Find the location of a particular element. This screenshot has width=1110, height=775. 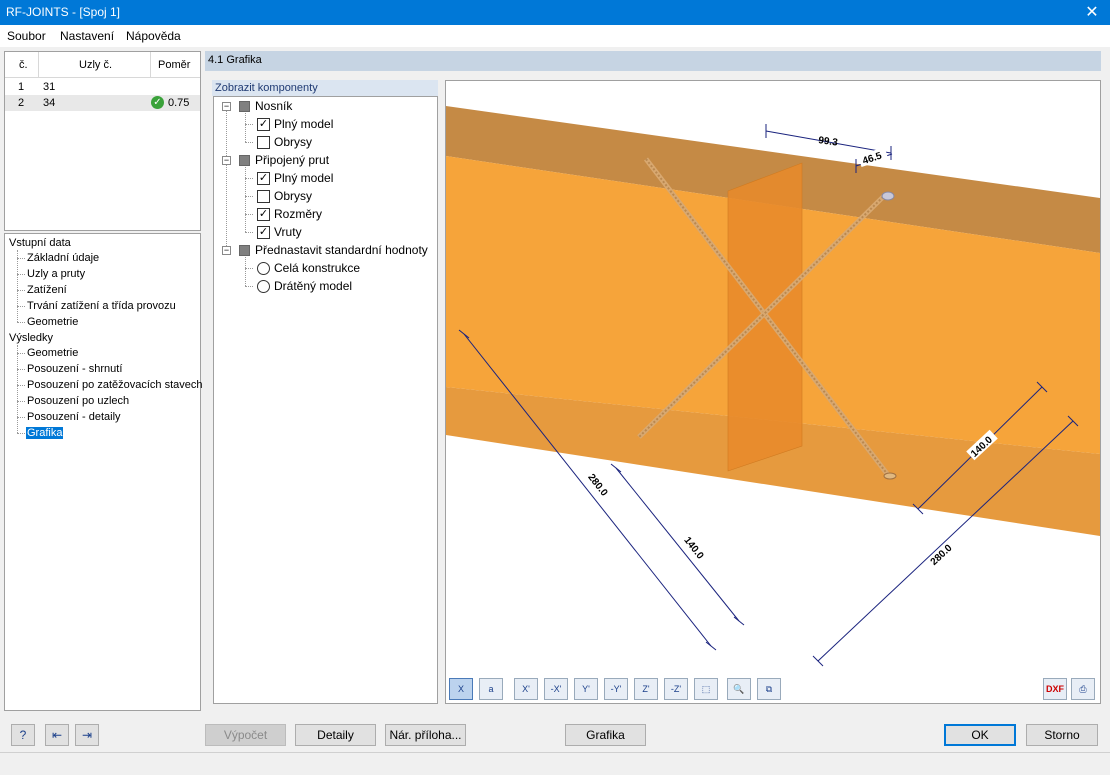

row-nodes: 34 is located at coordinates (49, 103).